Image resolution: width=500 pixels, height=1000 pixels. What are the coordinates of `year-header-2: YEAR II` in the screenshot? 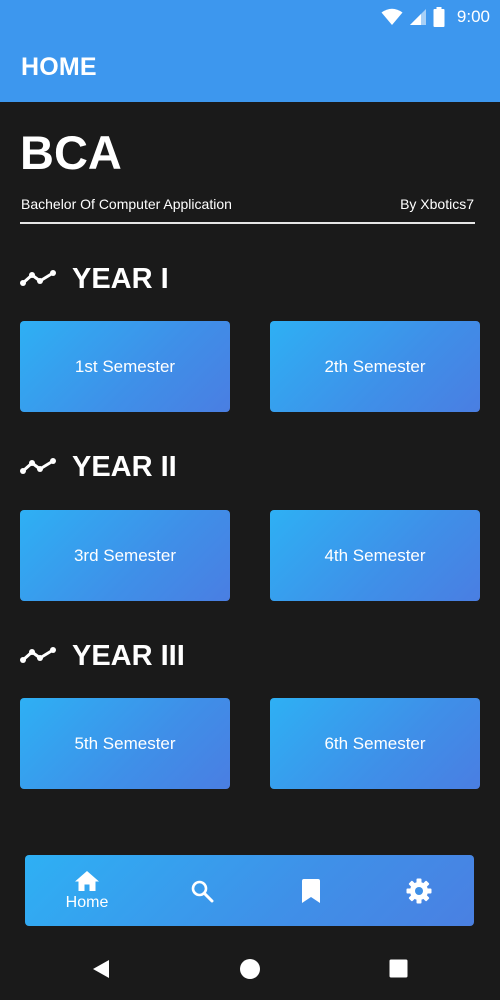 It's located at (98, 467).